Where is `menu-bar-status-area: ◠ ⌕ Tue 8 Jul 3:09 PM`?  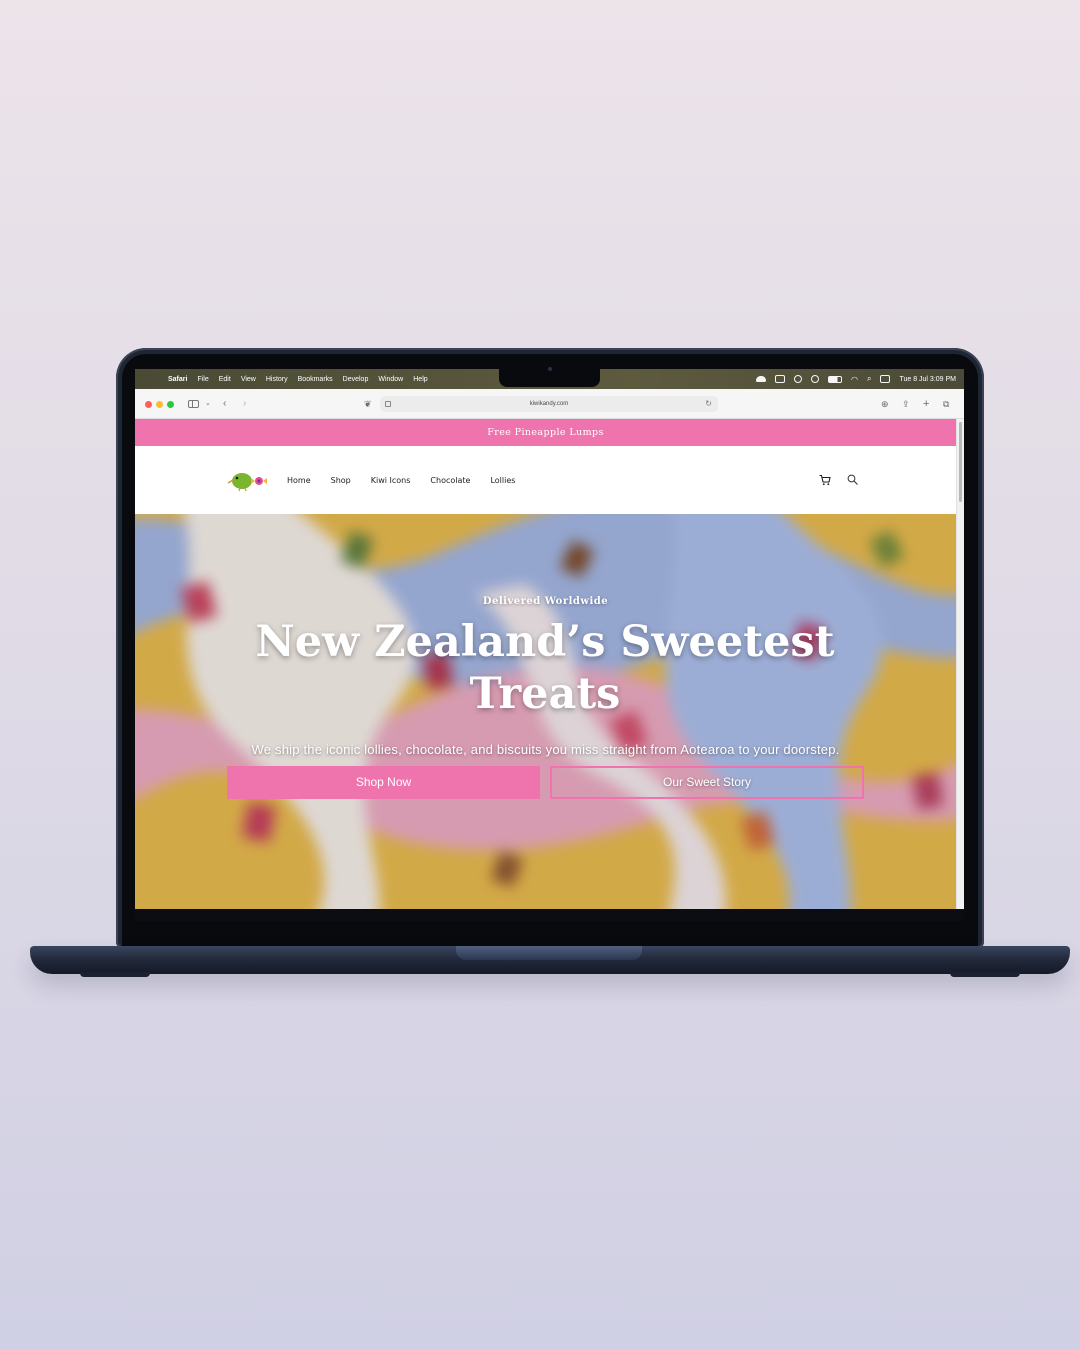
menu-bar-status-area: ◠ ⌕ Tue 8 Jul 3:09 PM is located at coordinates (855, 379).